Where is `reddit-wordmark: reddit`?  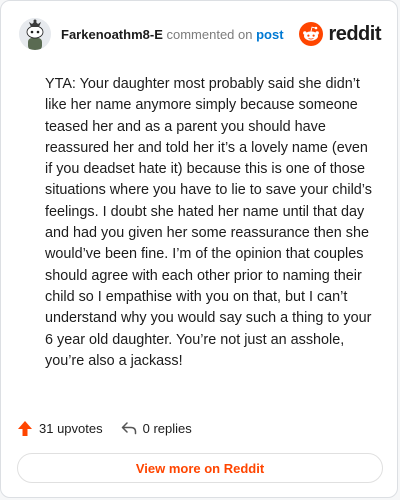 reddit-wordmark: reddit is located at coordinates (354, 33).